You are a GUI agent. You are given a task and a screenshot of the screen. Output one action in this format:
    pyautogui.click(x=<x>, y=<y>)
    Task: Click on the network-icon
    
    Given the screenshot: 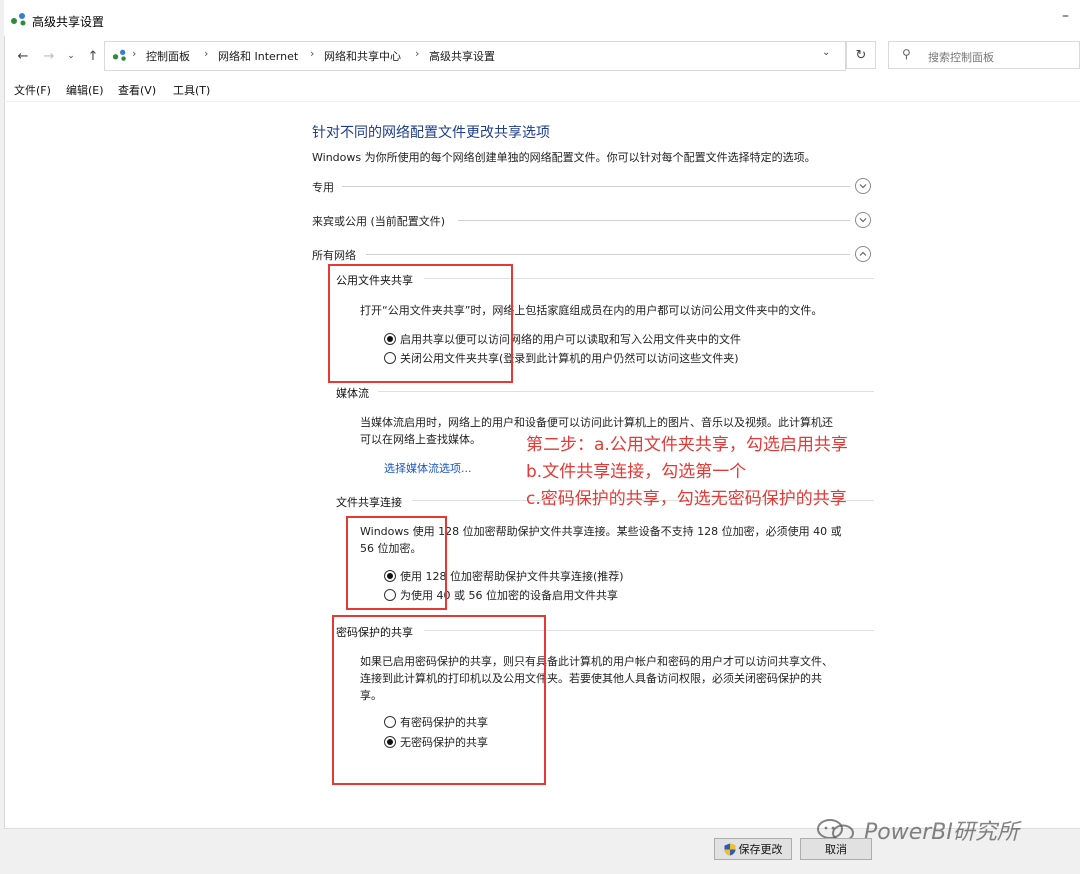 What is the action you would take?
    pyautogui.click(x=18, y=19)
    